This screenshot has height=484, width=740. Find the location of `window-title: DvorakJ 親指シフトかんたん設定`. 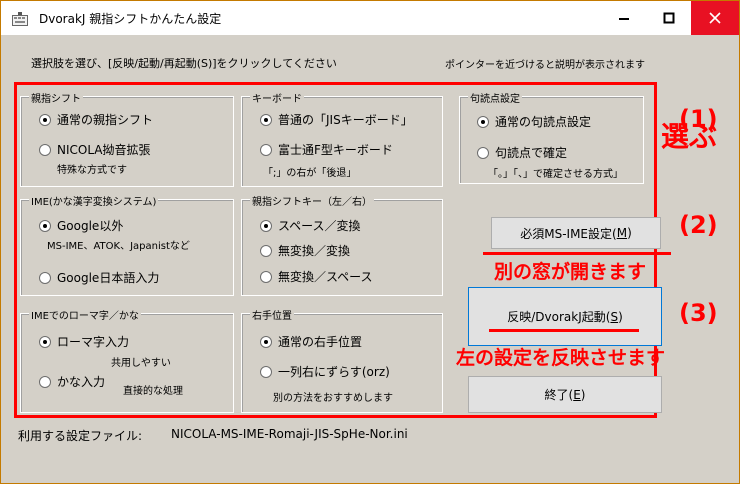

window-title: DvorakJ 親指シフトかんたん設定 is located at coordinates (130, 19).